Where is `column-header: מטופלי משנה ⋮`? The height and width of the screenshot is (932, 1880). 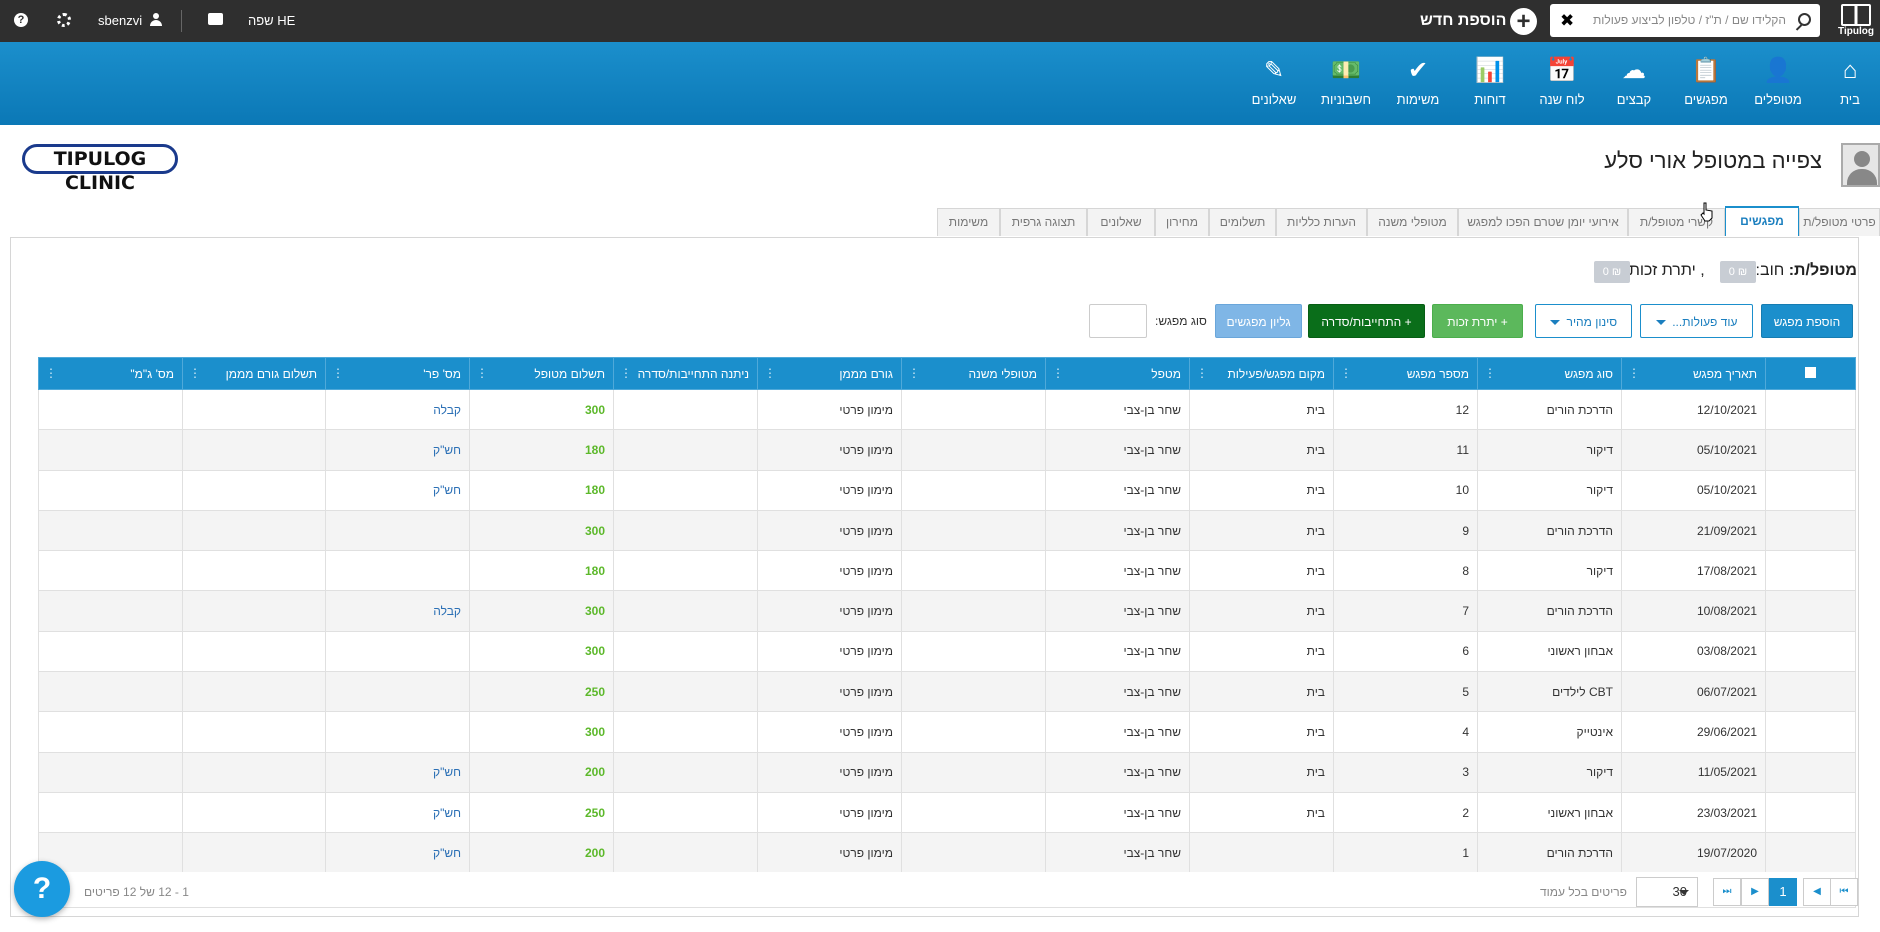 column-header: מטופלי משנה ⋮ is located at coordinates (973, 373).